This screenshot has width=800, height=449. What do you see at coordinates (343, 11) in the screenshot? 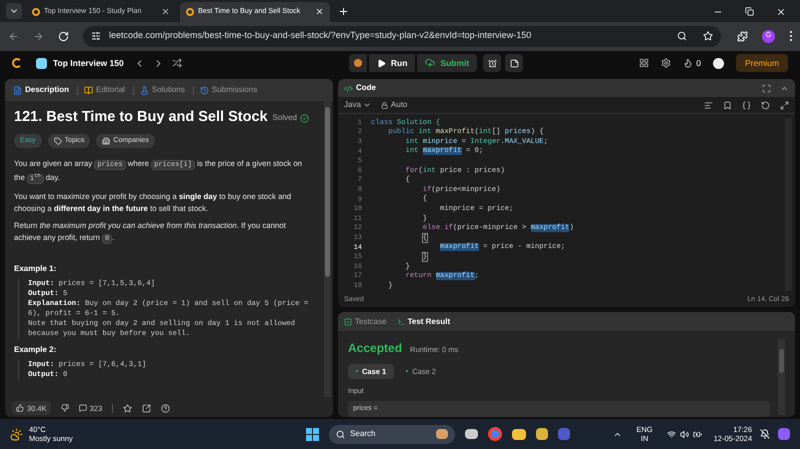
I see `new-tab-icon` at bounding box center [343, 11].